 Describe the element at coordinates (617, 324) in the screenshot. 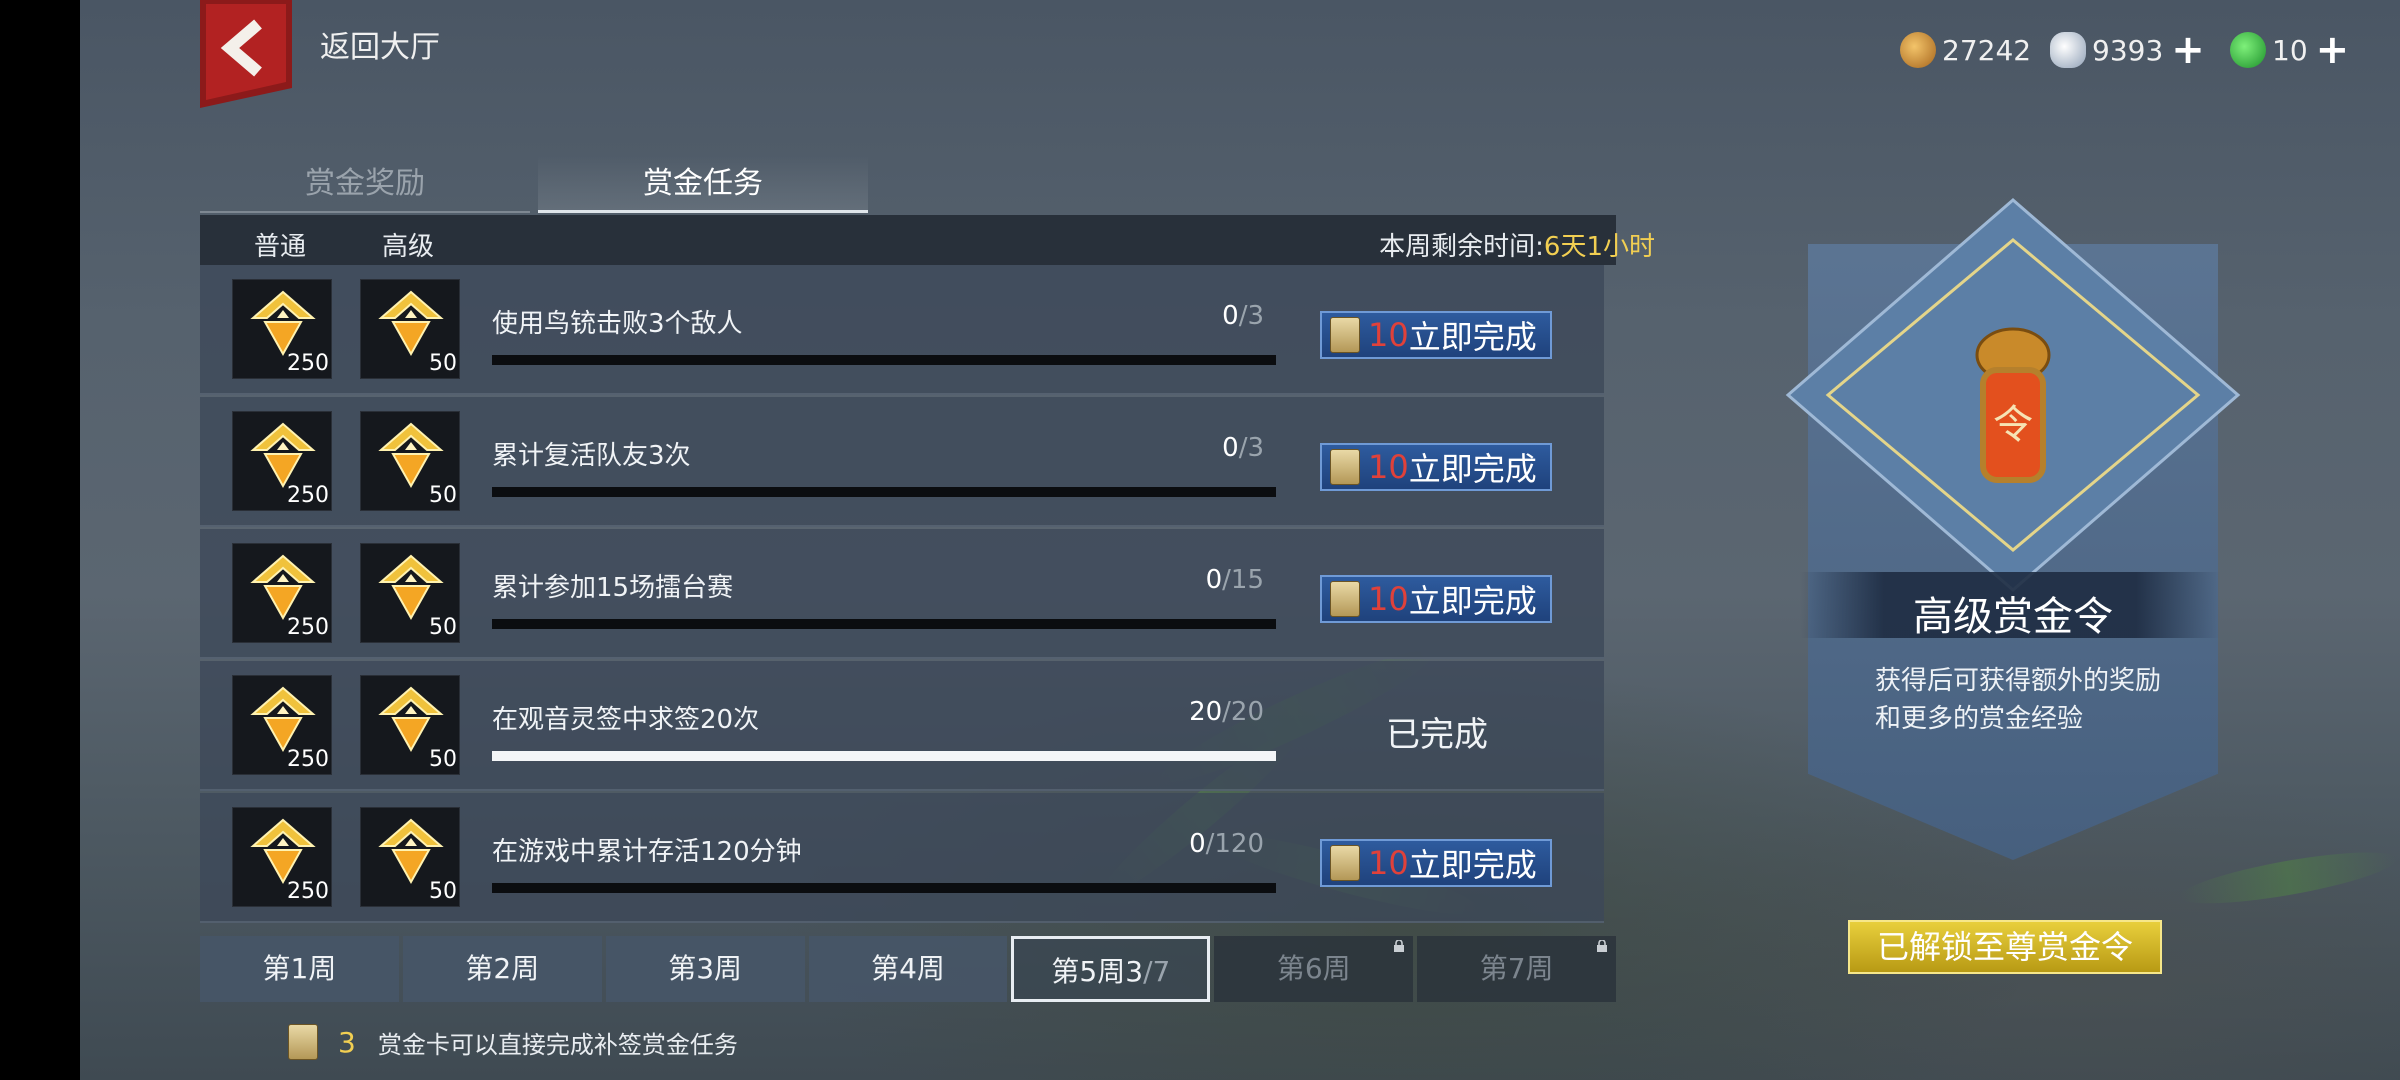

I see `task-name: 使用鸟铳击败3个敌人` at that location.